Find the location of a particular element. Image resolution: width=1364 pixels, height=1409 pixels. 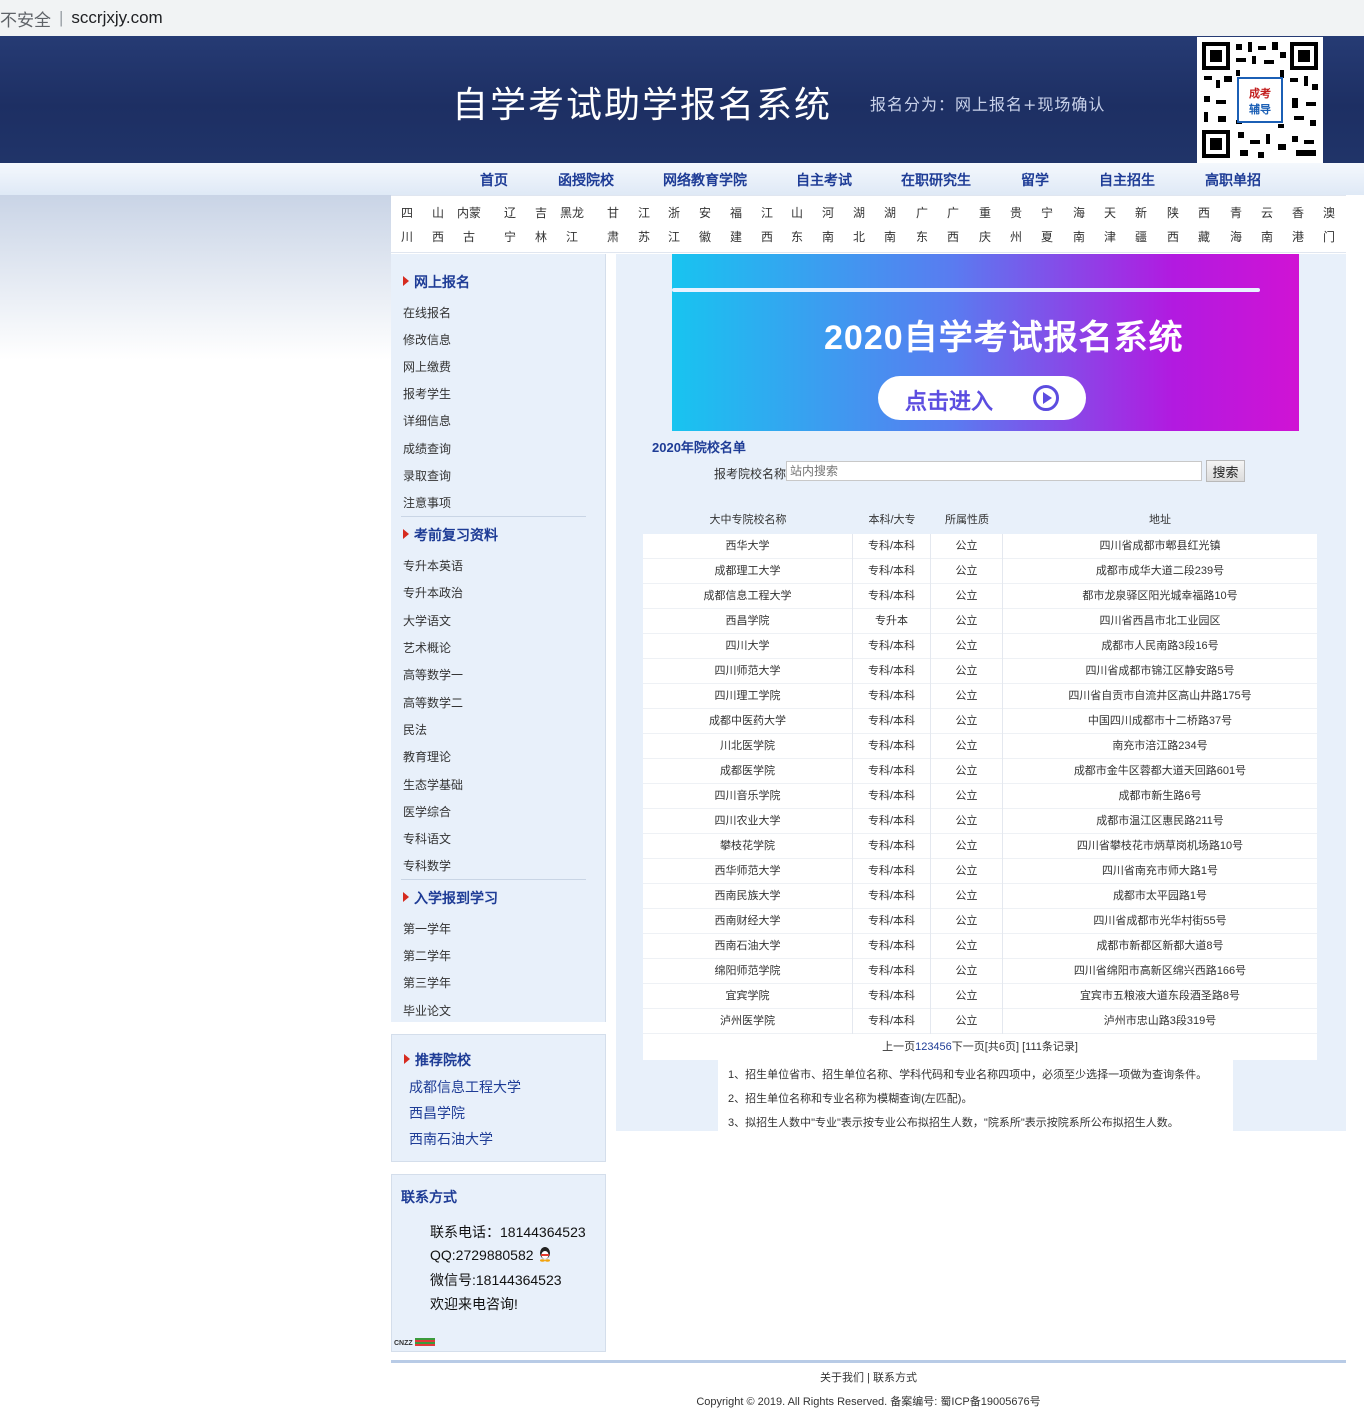

table-cell: 四川理工学院 is located at coordinates (748, 696).